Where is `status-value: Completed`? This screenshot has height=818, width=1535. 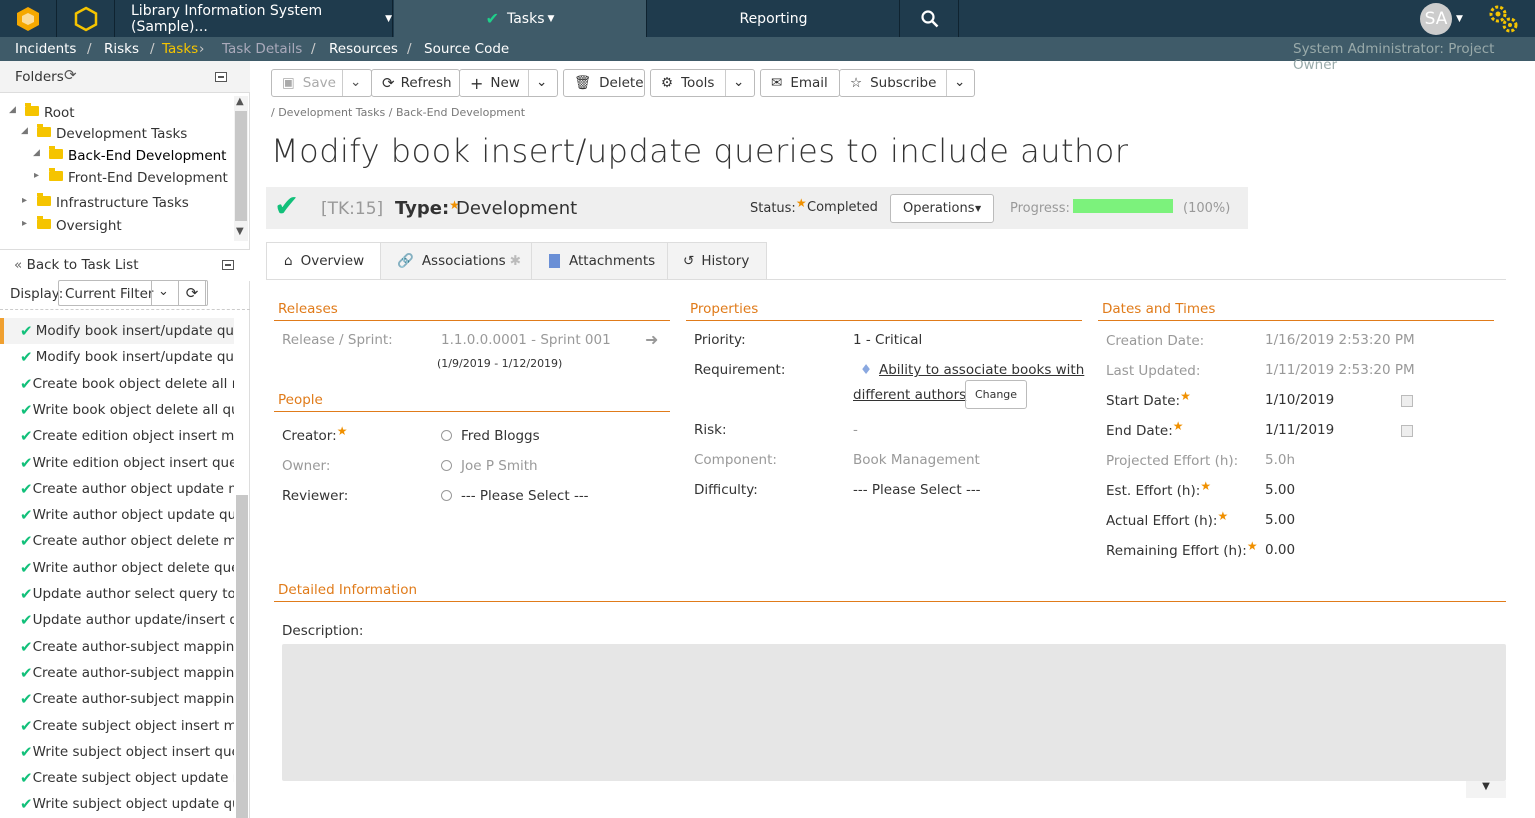
status-value: Completed is located at coordinates (842, 207).